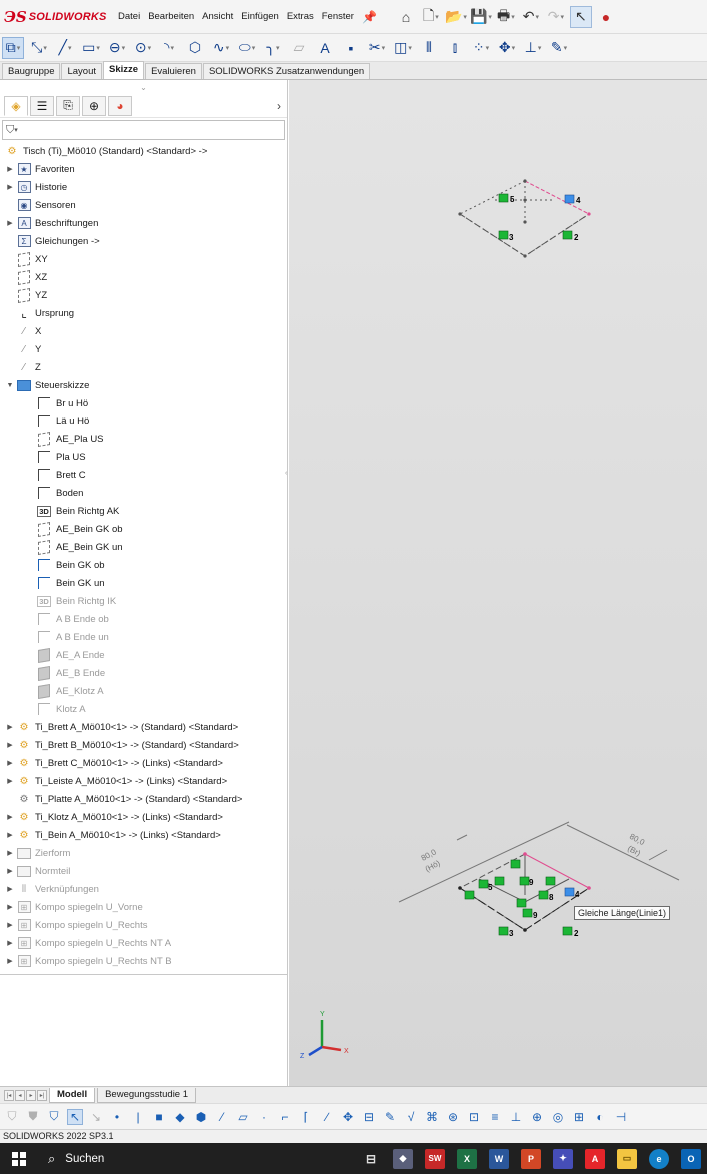 This screenshot has width=707, height=1174. Describe the element at coordinates (9, 1095) in the screenshot. I see `first-tab-icon: |◂` at that location.